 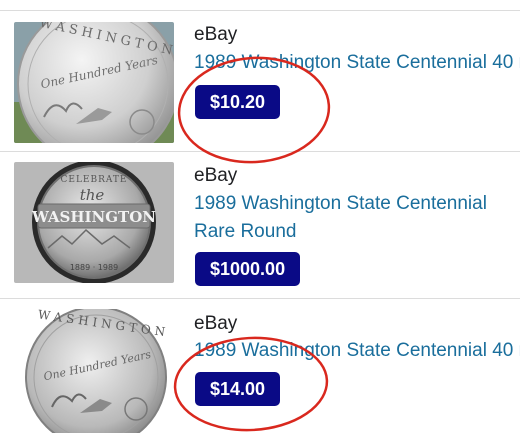 What do you see at coordinates (238, 389) in the screenshot?
I see `price-badge: $14.00` at bounding box center [238, 389].